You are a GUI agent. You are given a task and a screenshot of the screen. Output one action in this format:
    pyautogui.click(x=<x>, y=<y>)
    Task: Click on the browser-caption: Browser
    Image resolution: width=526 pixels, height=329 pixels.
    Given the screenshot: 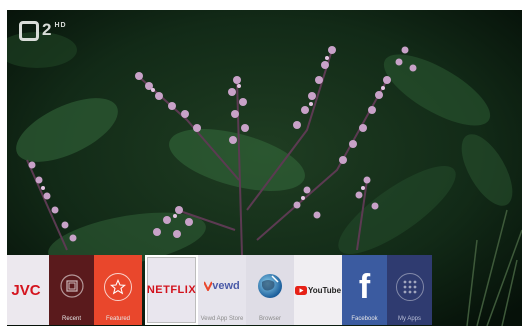 What is the action you would take?
    pyautogui.click(x=269, y=319)
    